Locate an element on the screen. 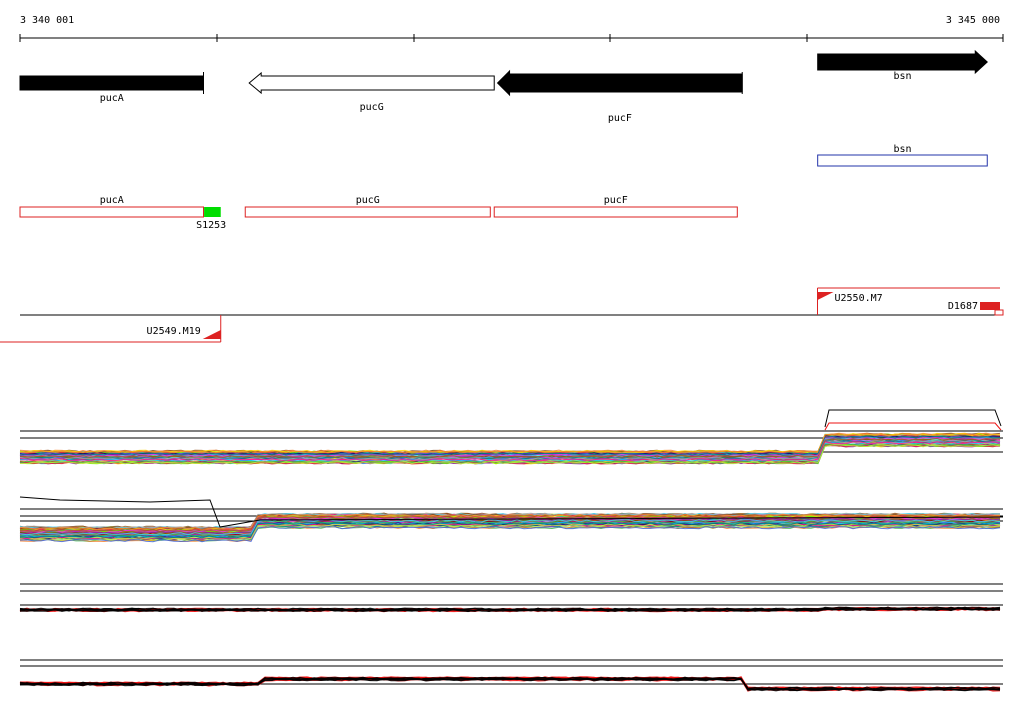  region-label-U2550.M7: U2550.M7 is located at coordinates (858, 298).